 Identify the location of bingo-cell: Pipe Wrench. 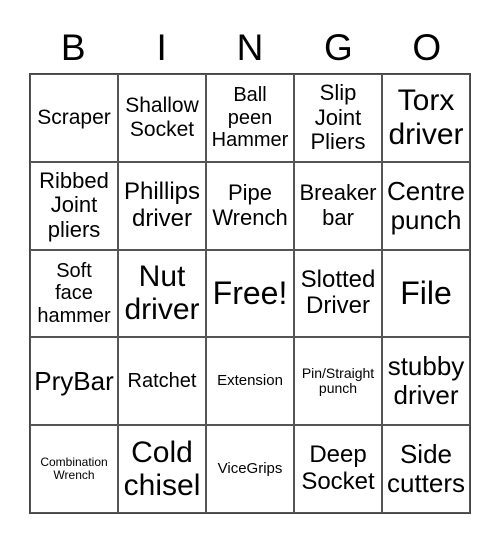
(250, 205).